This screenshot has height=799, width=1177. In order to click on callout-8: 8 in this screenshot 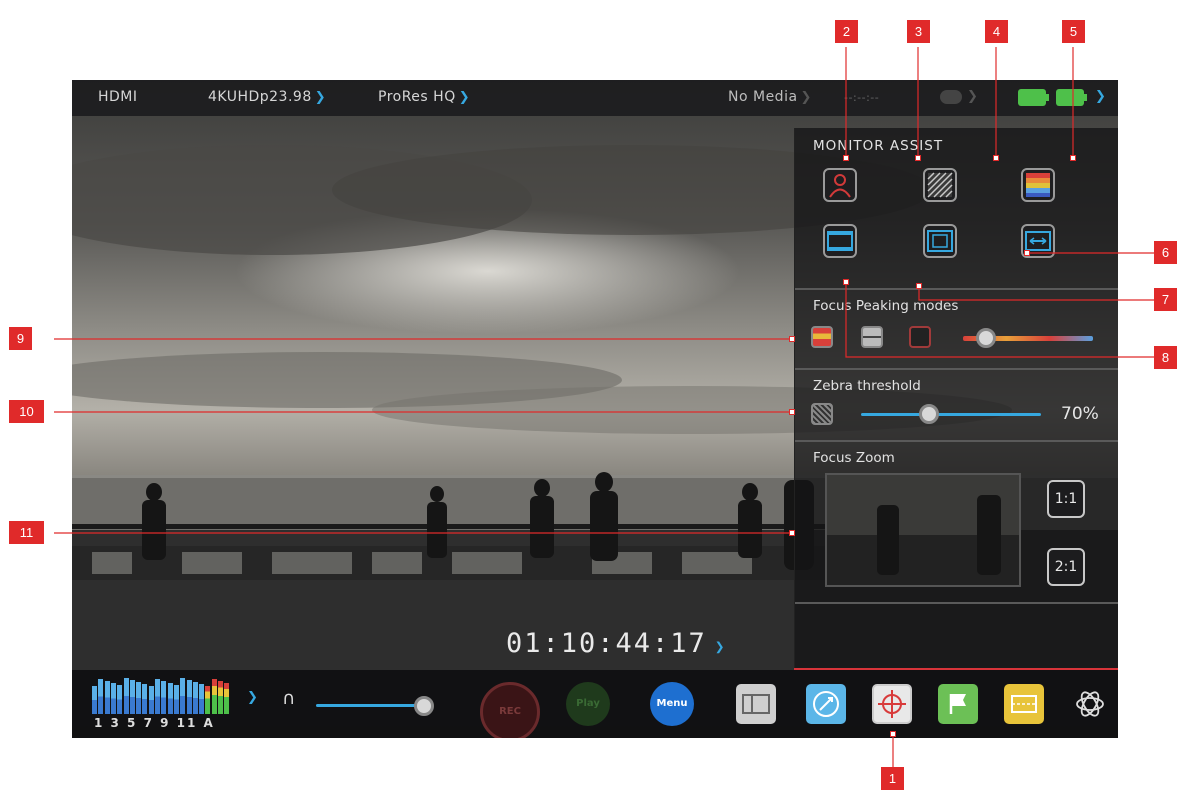, I will do `click(1165, 357)`.